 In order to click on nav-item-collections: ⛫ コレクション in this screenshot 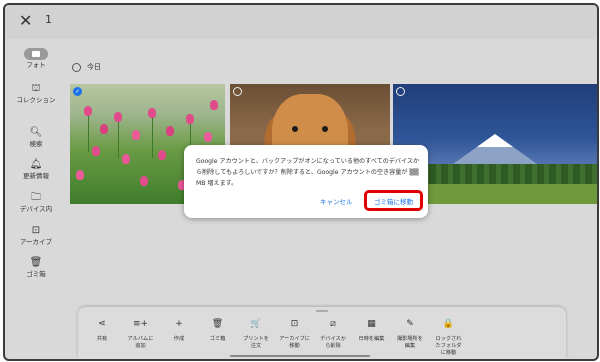, I will do `click(36, 94)`.